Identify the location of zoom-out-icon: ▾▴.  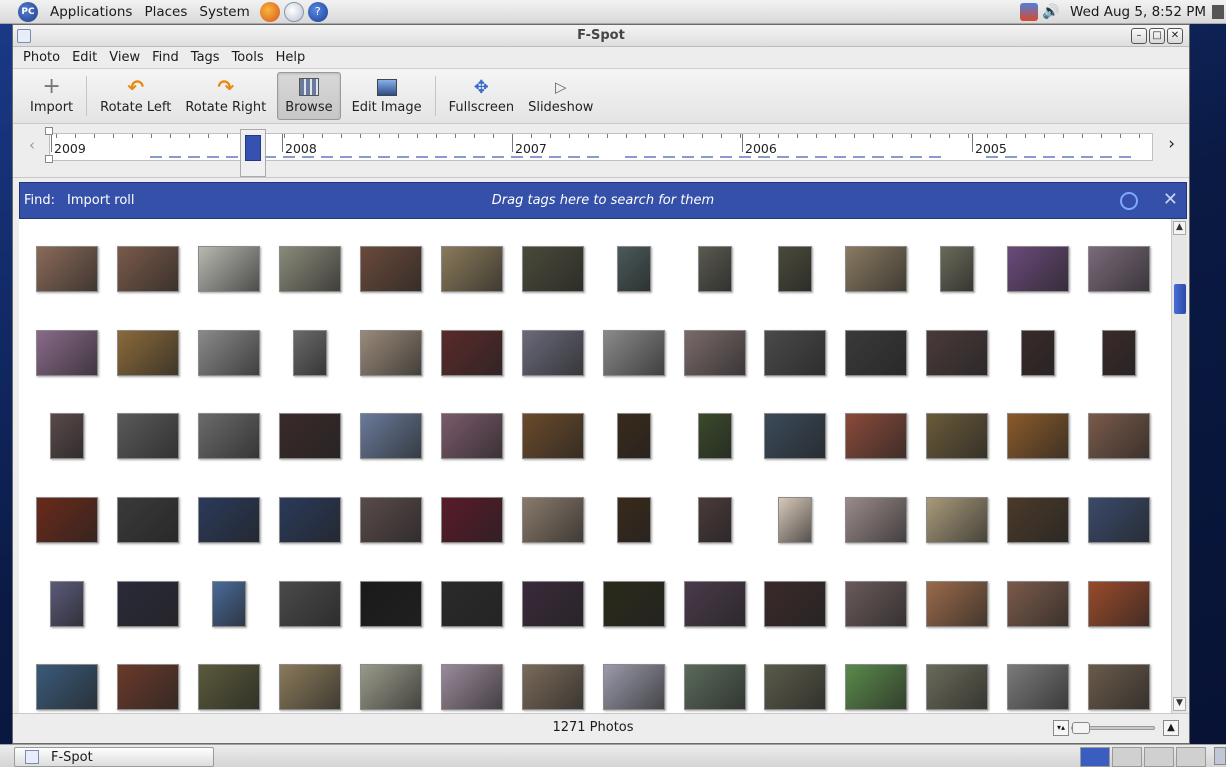
(1061, 728).